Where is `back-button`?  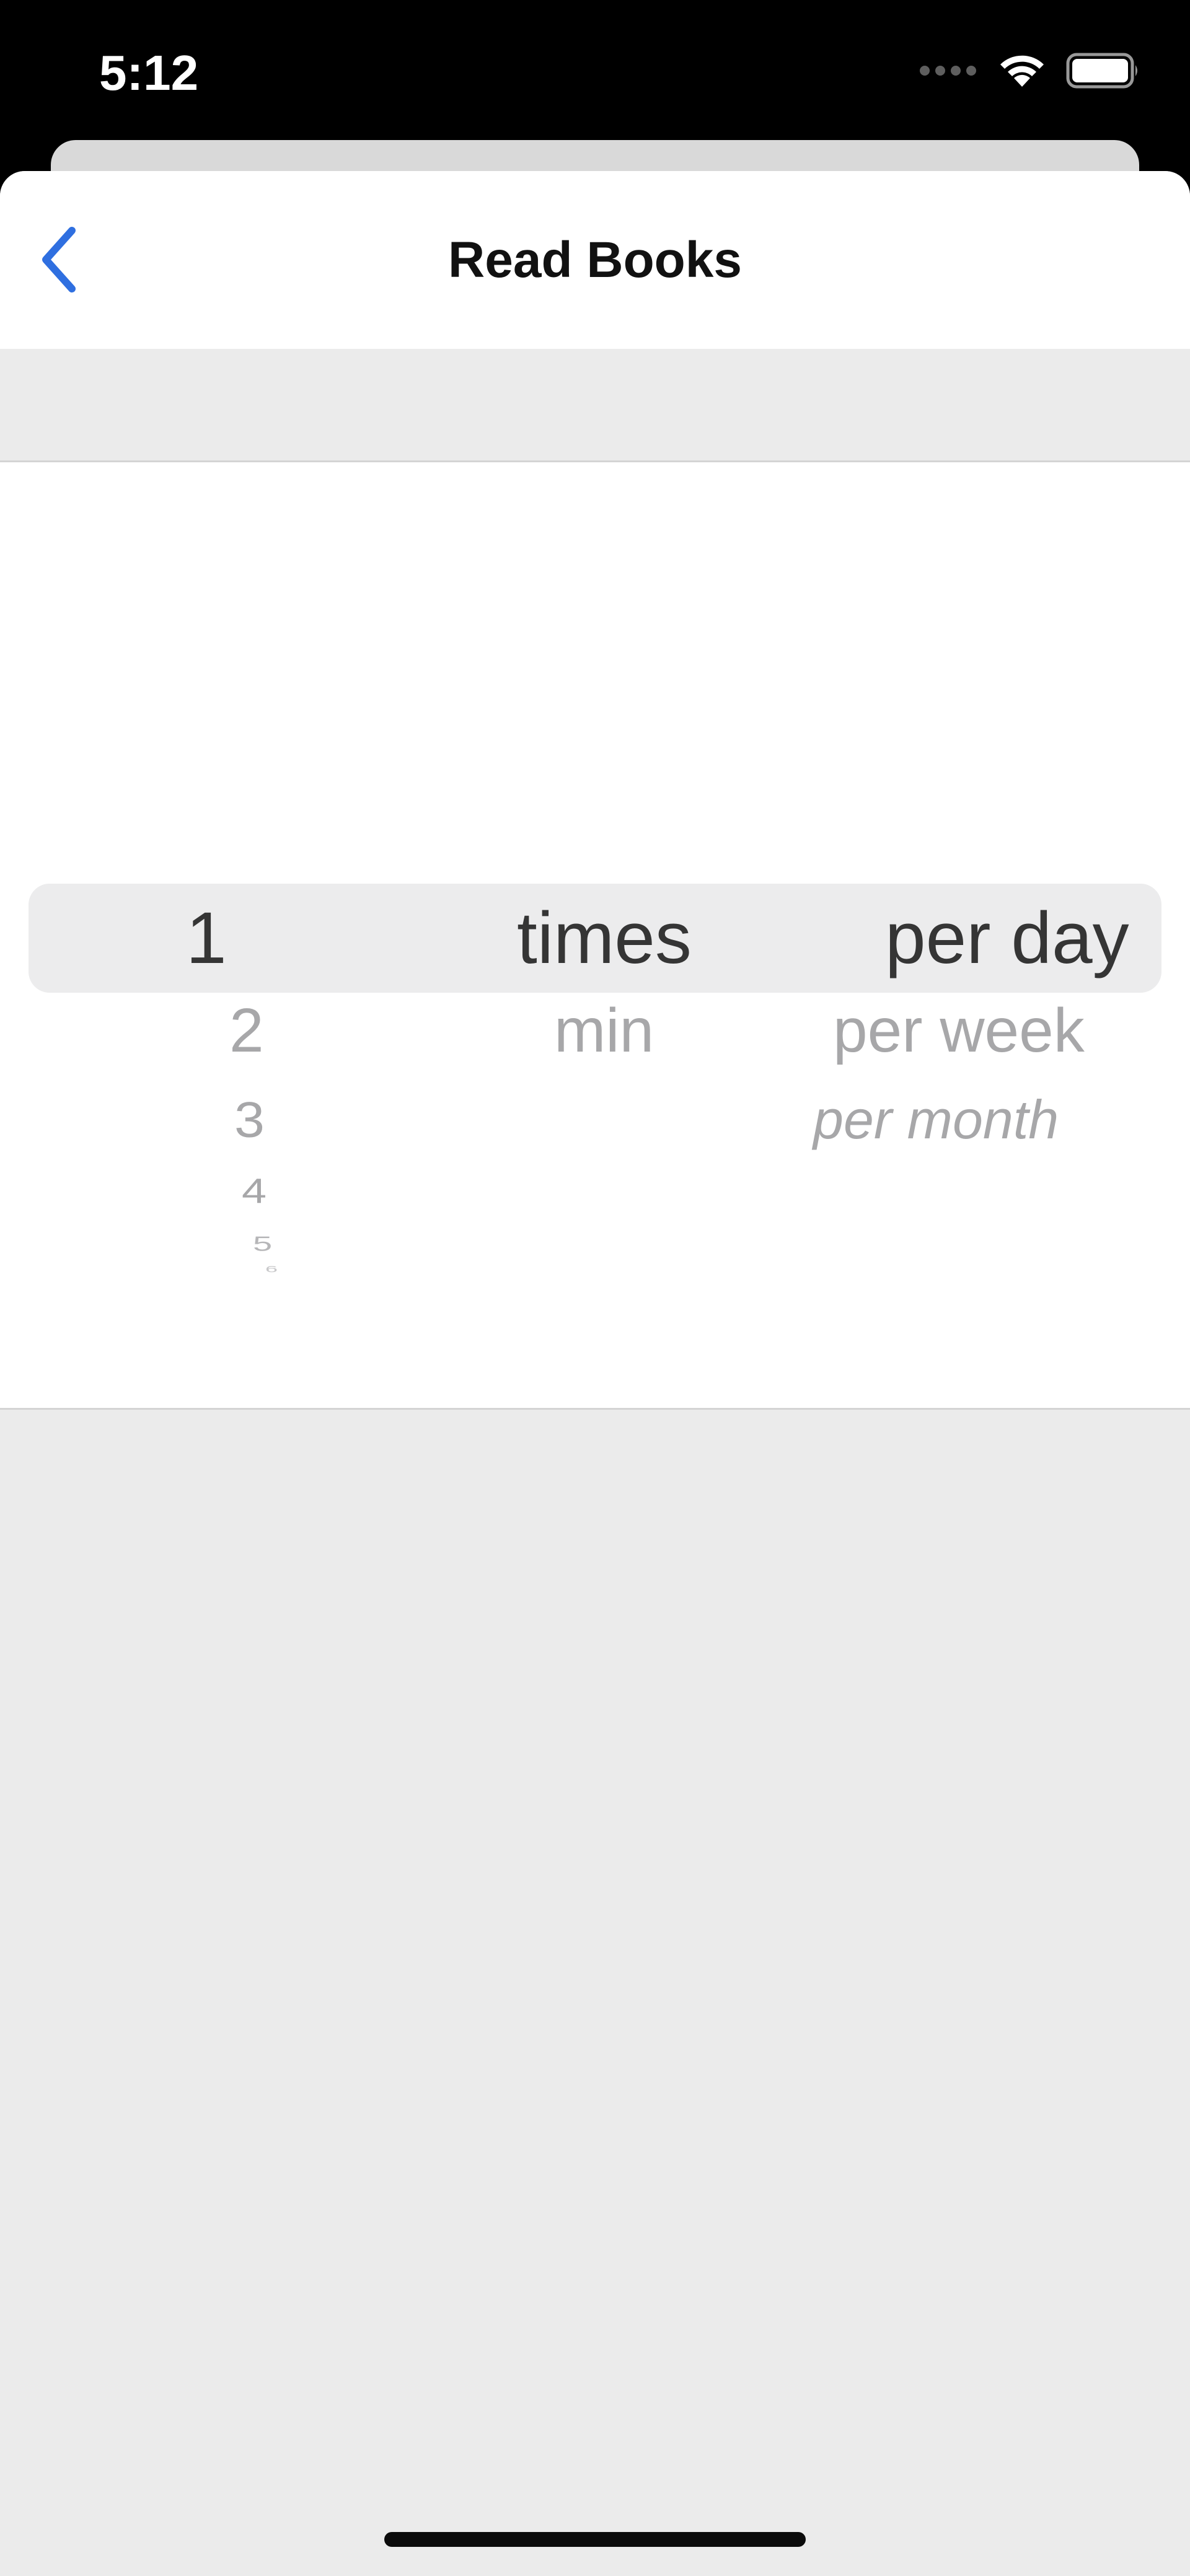 back-button is located at coordinates (58, 260).